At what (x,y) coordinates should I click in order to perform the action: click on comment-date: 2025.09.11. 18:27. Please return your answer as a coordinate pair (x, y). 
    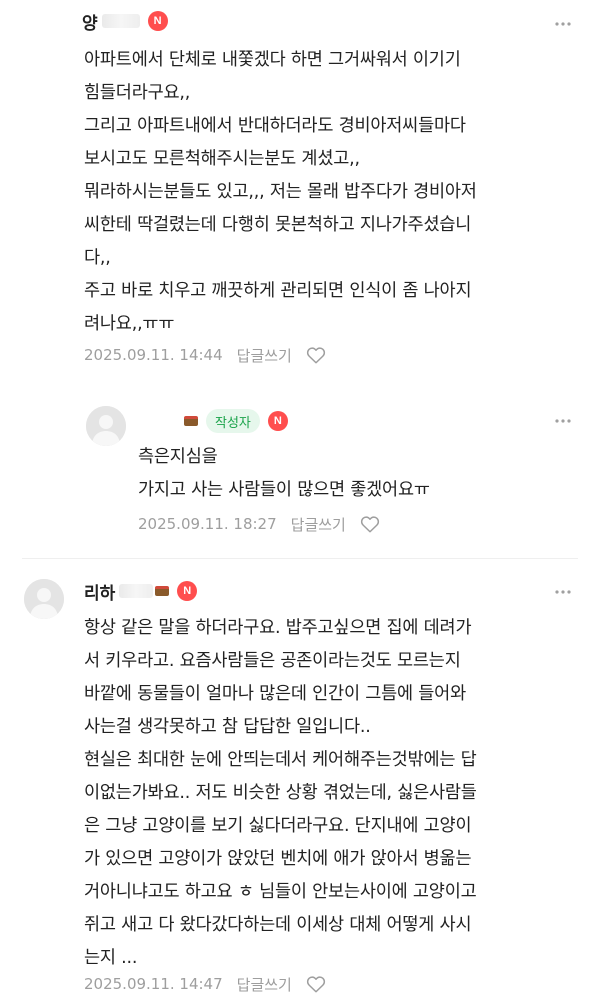
    Looking at the image, I should click on (207, 524).